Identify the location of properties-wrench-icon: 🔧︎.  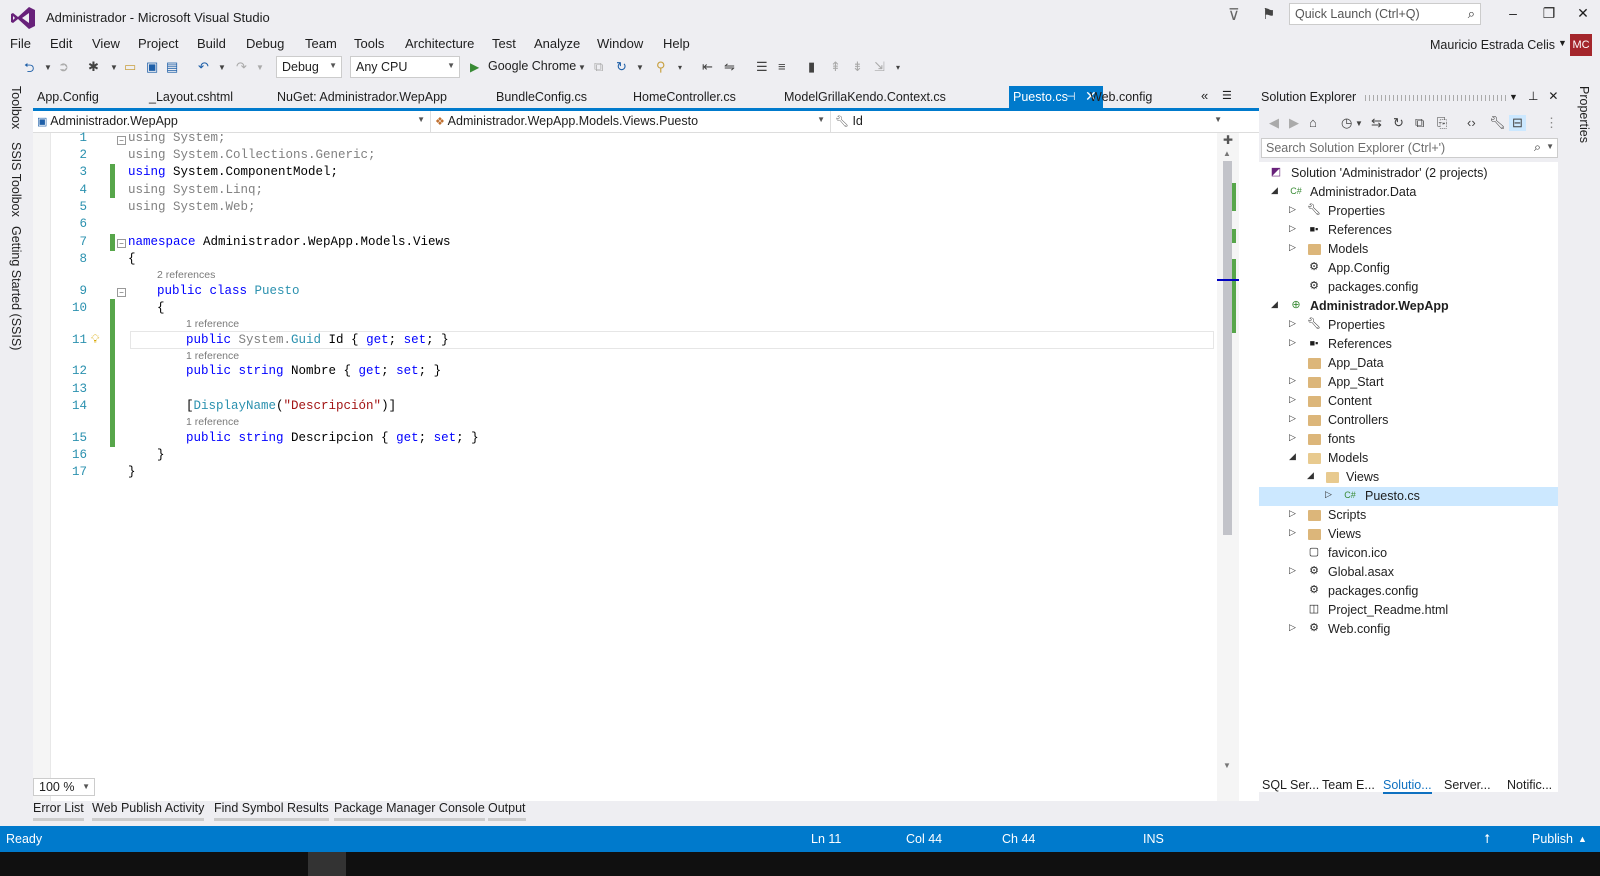
(1497, 123).